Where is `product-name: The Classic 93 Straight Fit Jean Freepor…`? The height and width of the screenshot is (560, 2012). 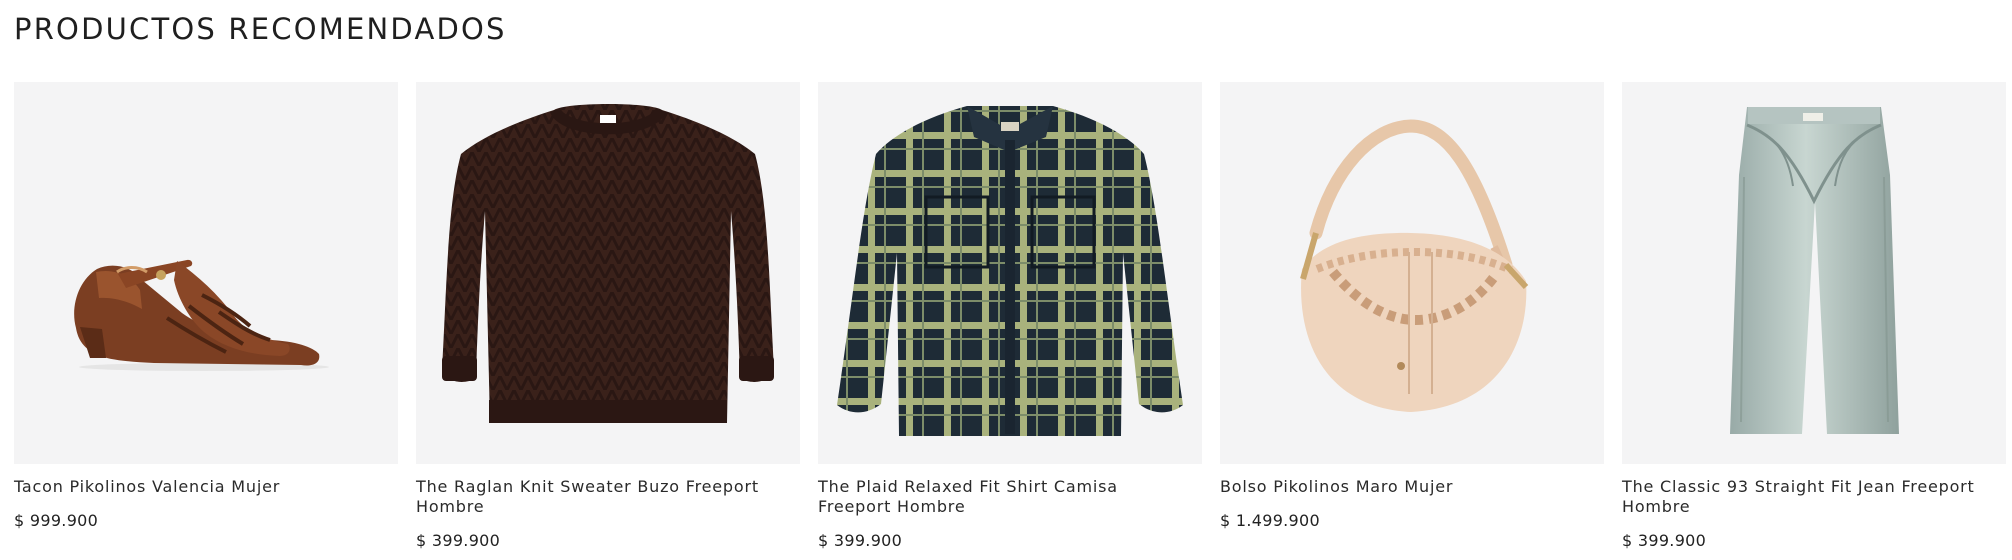 product-name: The Classic 93 Straight Fit Jean Freepor… is located at coordinates (1811, 497).